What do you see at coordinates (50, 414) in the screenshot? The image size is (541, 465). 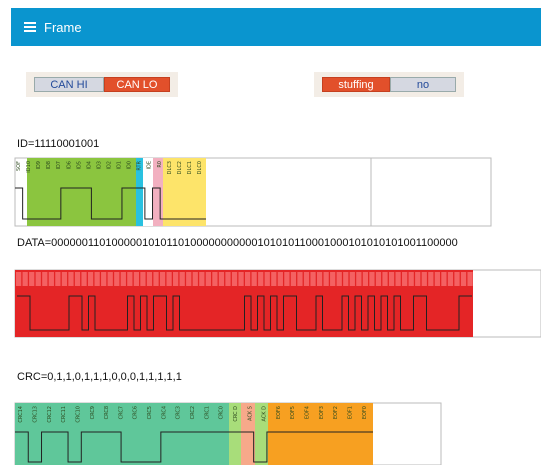 I see `crc-field-label-crc12: CRC12` at bounding box center [50, 414].